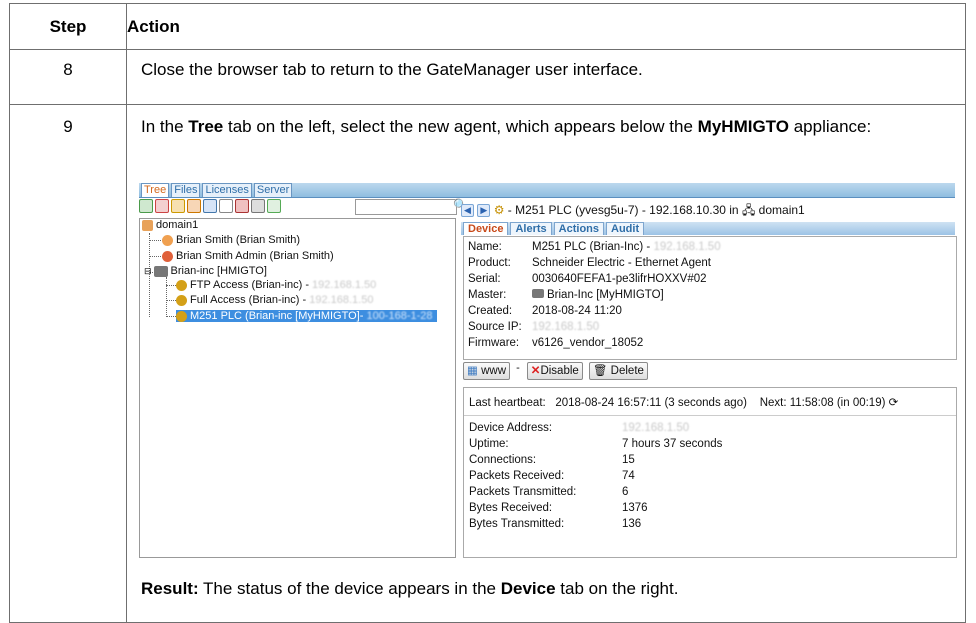 The height and width of the screenshot is (623, 976). I want to click on stat-bytes-transmitted: Bytes Transmitted: 136, so click(555, 524).